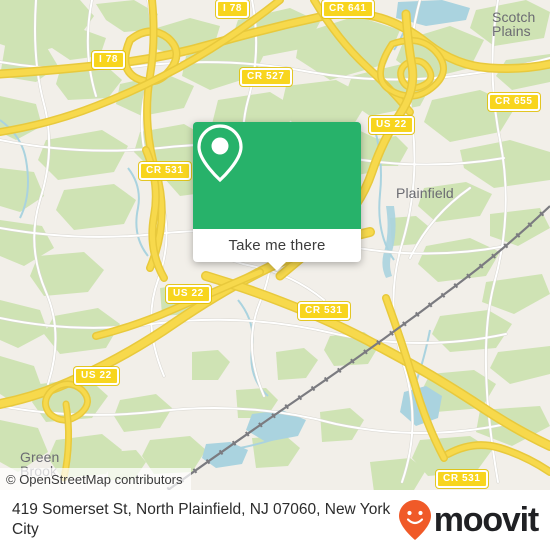 Image resolution: width=550 pixels, height=550 pixels. What do you see at coordinates (233, 9) in the screenshot?
I see `road-shield-i-78-north: I 78` at bounding box center [233, 9].